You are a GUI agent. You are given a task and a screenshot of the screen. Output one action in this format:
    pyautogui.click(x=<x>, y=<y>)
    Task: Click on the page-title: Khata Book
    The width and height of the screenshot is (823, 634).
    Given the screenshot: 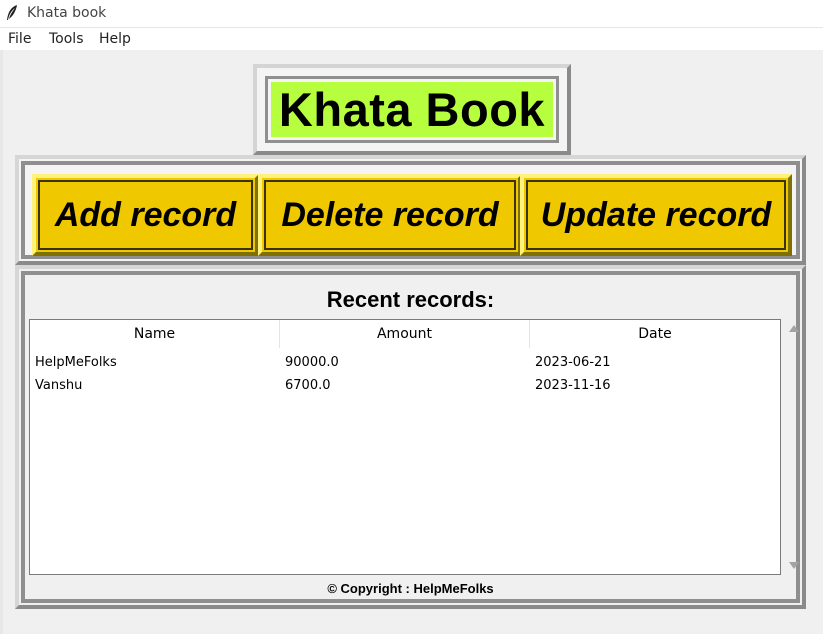 What is the action you would take?
    pyautogui.click(x=412, y=109)
    